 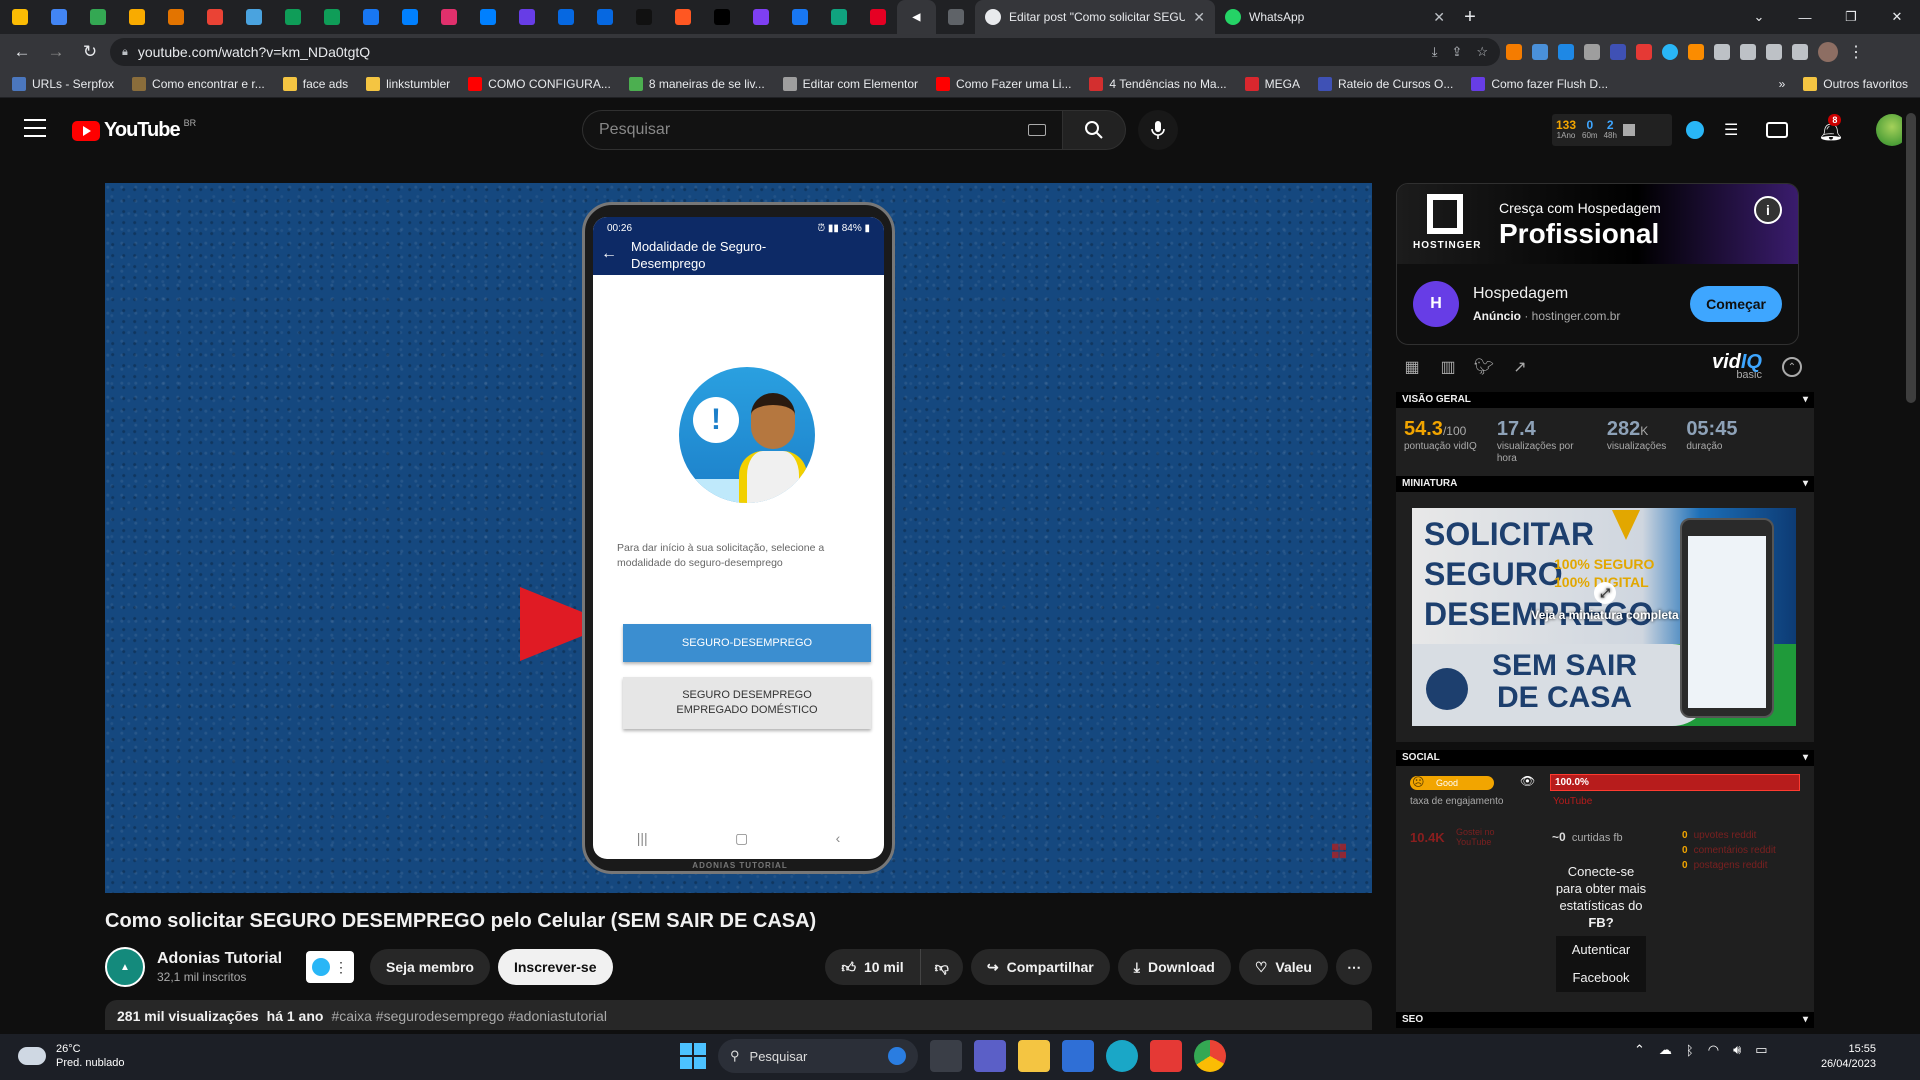 I want to click on tab-editar-post: Editar post "Como solicitar SEGU ✕, so click(x=1095, y=17).